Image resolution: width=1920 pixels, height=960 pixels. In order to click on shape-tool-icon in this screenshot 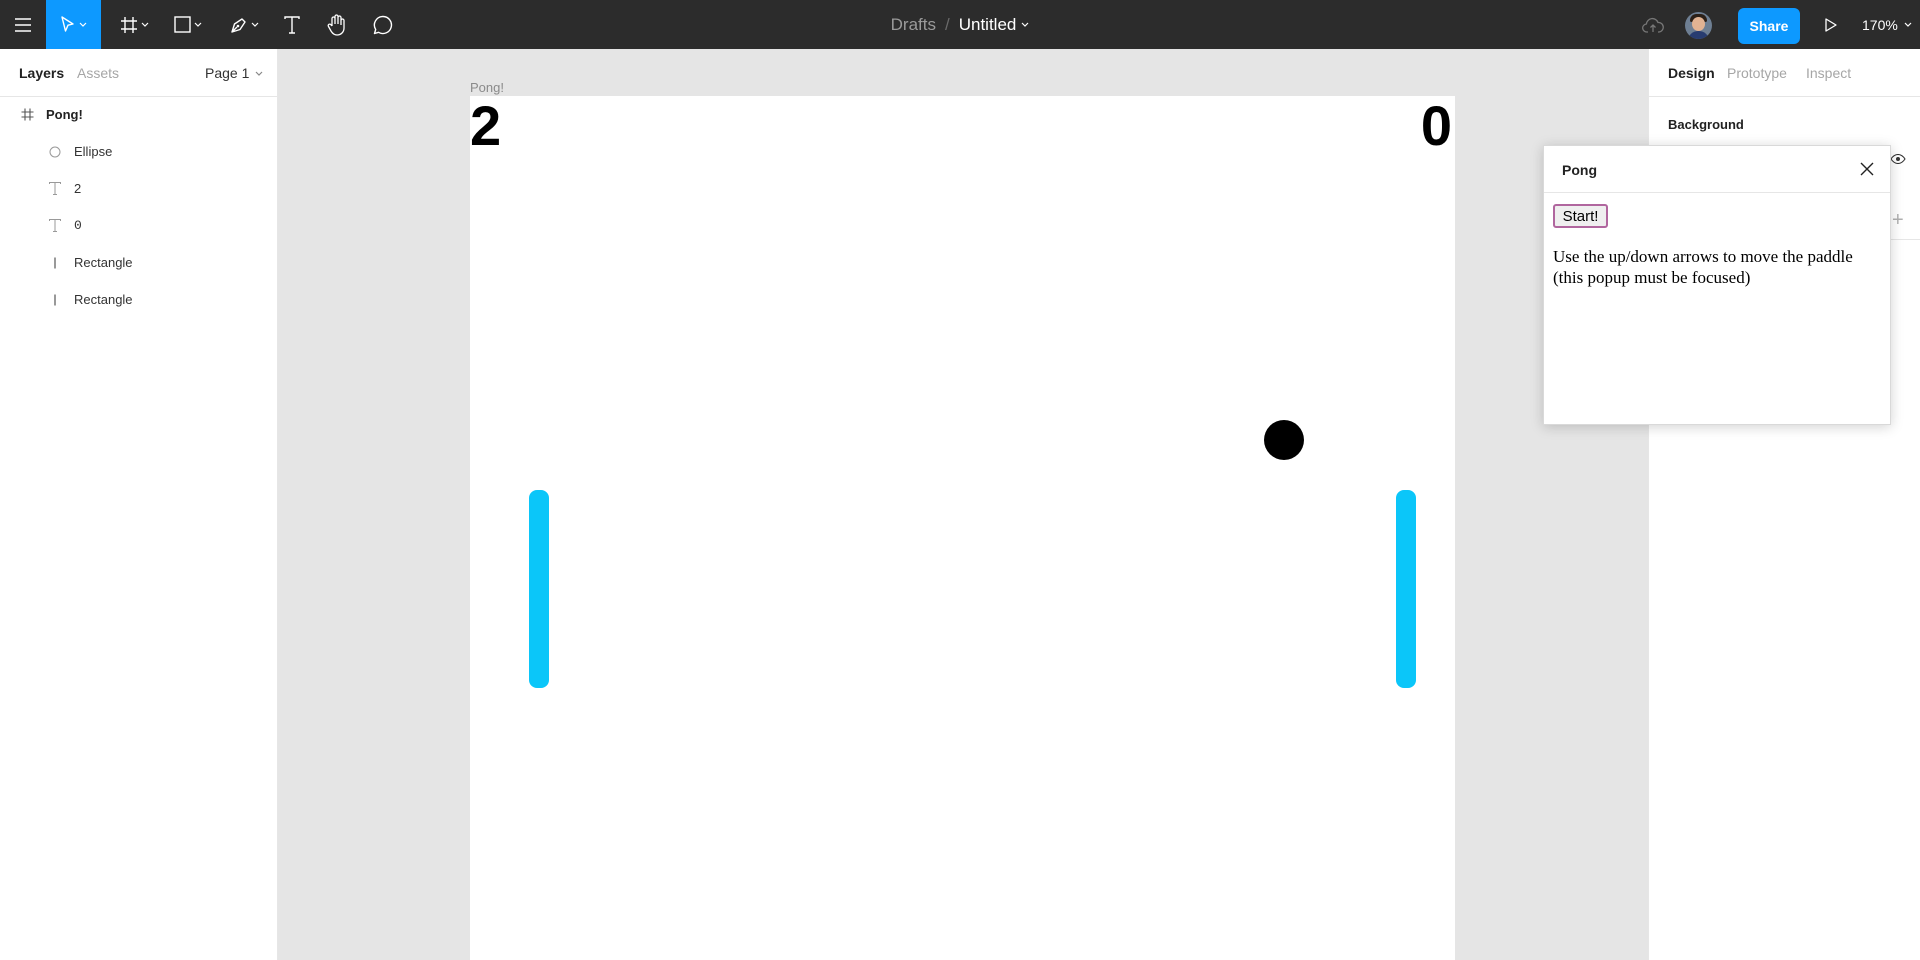, I will do `click(182, 24)`.